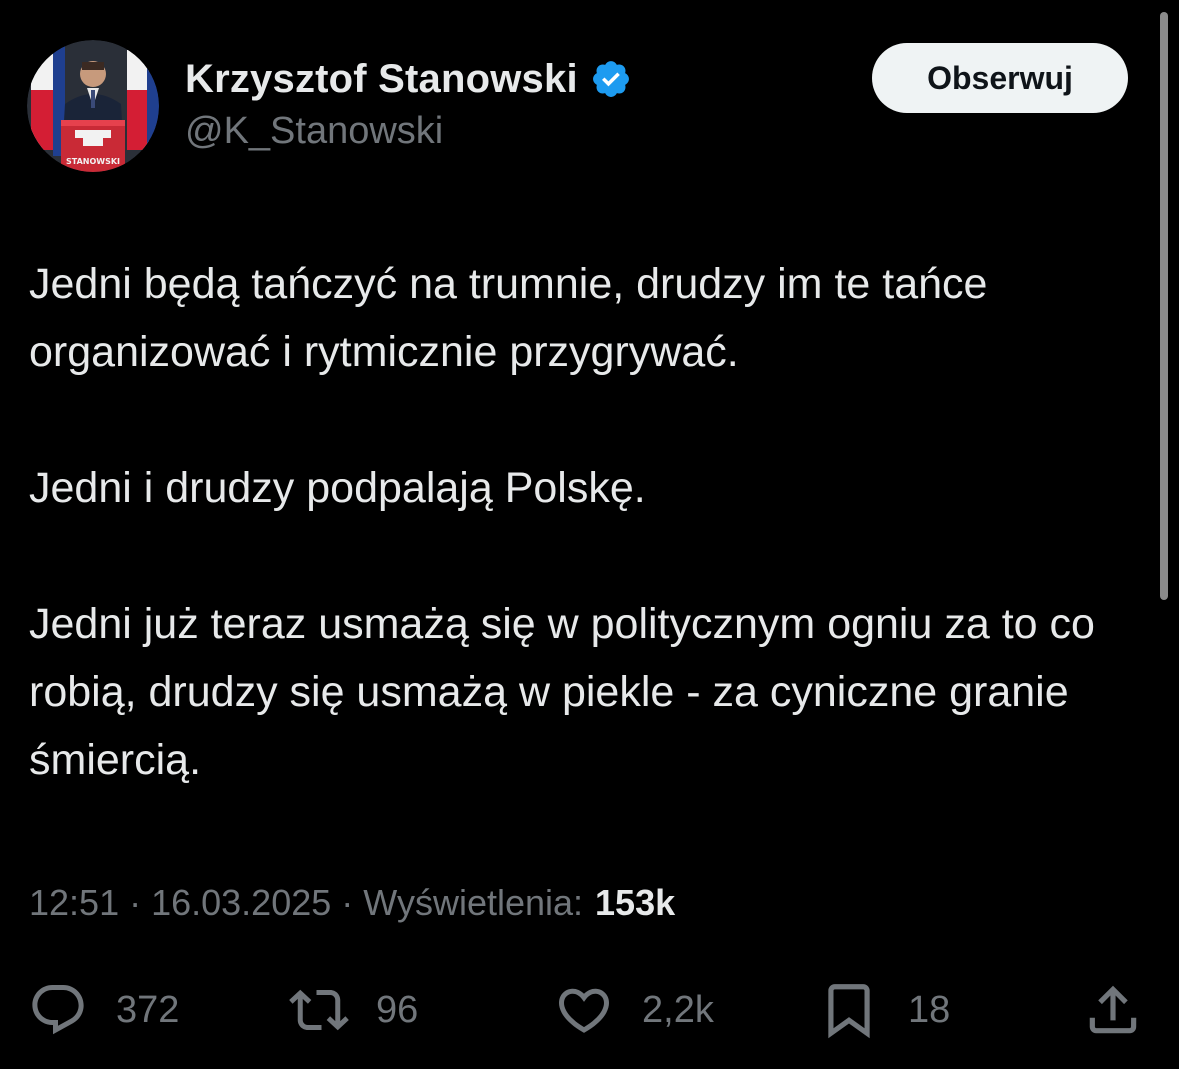 The width and height of the screenshot is (1179, 1069). I want to click on bookmark-count: 18, so click(929, 1009).